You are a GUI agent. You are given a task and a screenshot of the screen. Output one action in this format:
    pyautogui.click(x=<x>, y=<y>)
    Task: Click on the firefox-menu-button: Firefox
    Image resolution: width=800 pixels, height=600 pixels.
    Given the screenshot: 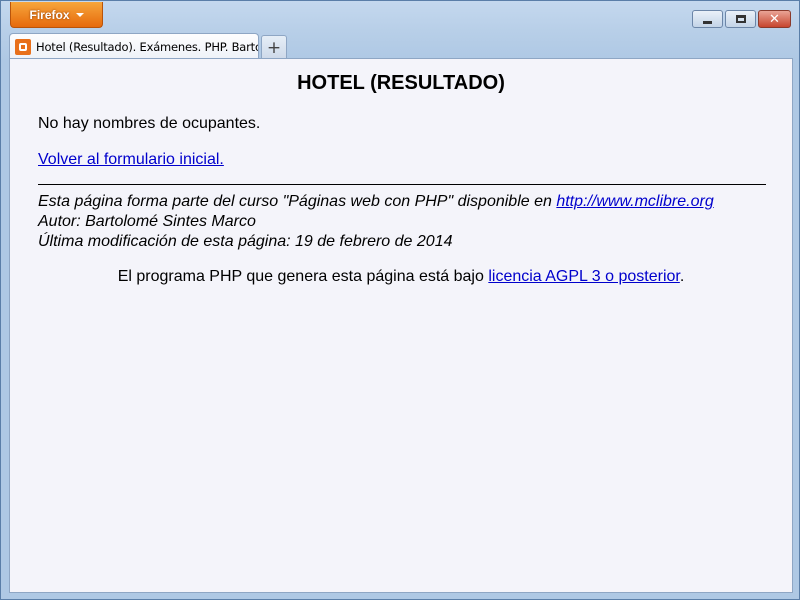 What is the action you would take?
    pyautogui.click(x=56, y=15)
    